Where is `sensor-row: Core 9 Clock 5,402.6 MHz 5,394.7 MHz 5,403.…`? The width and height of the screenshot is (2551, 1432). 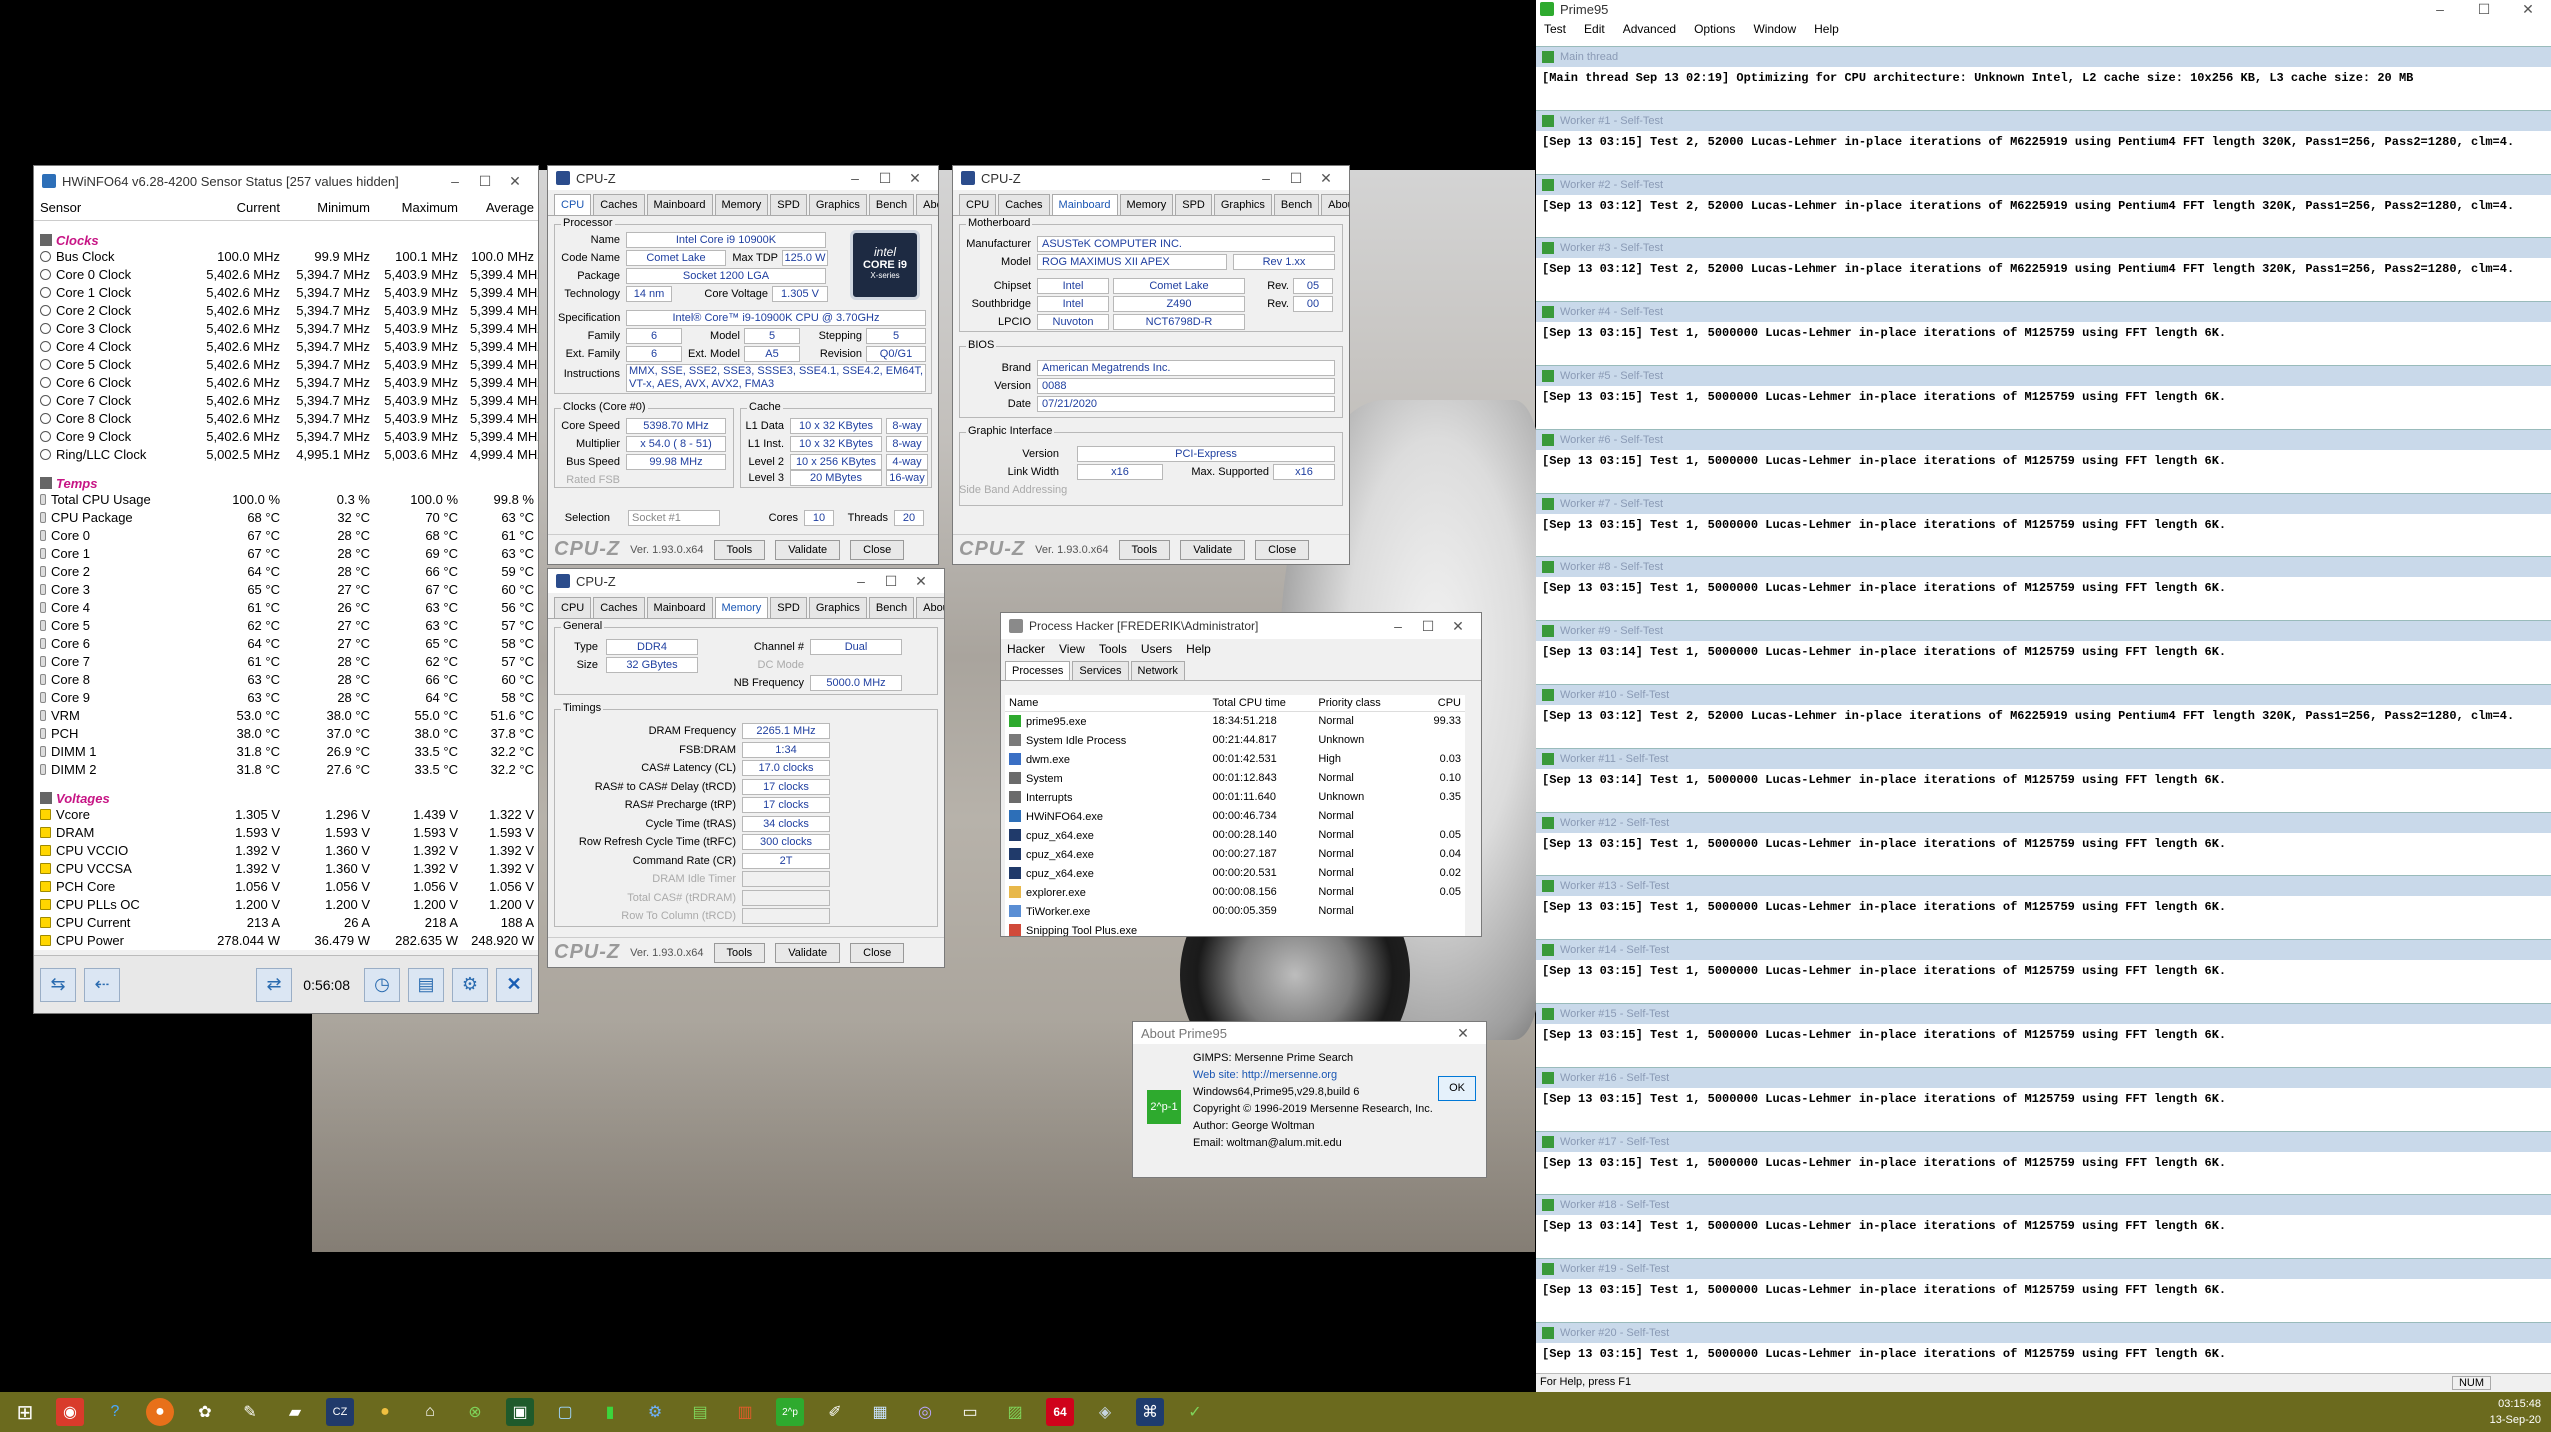
sensor-row: Core 9 Clock 5,402.6 MHz 5,394.7 MHz 5,403.… is located at coordinates (286, 437).